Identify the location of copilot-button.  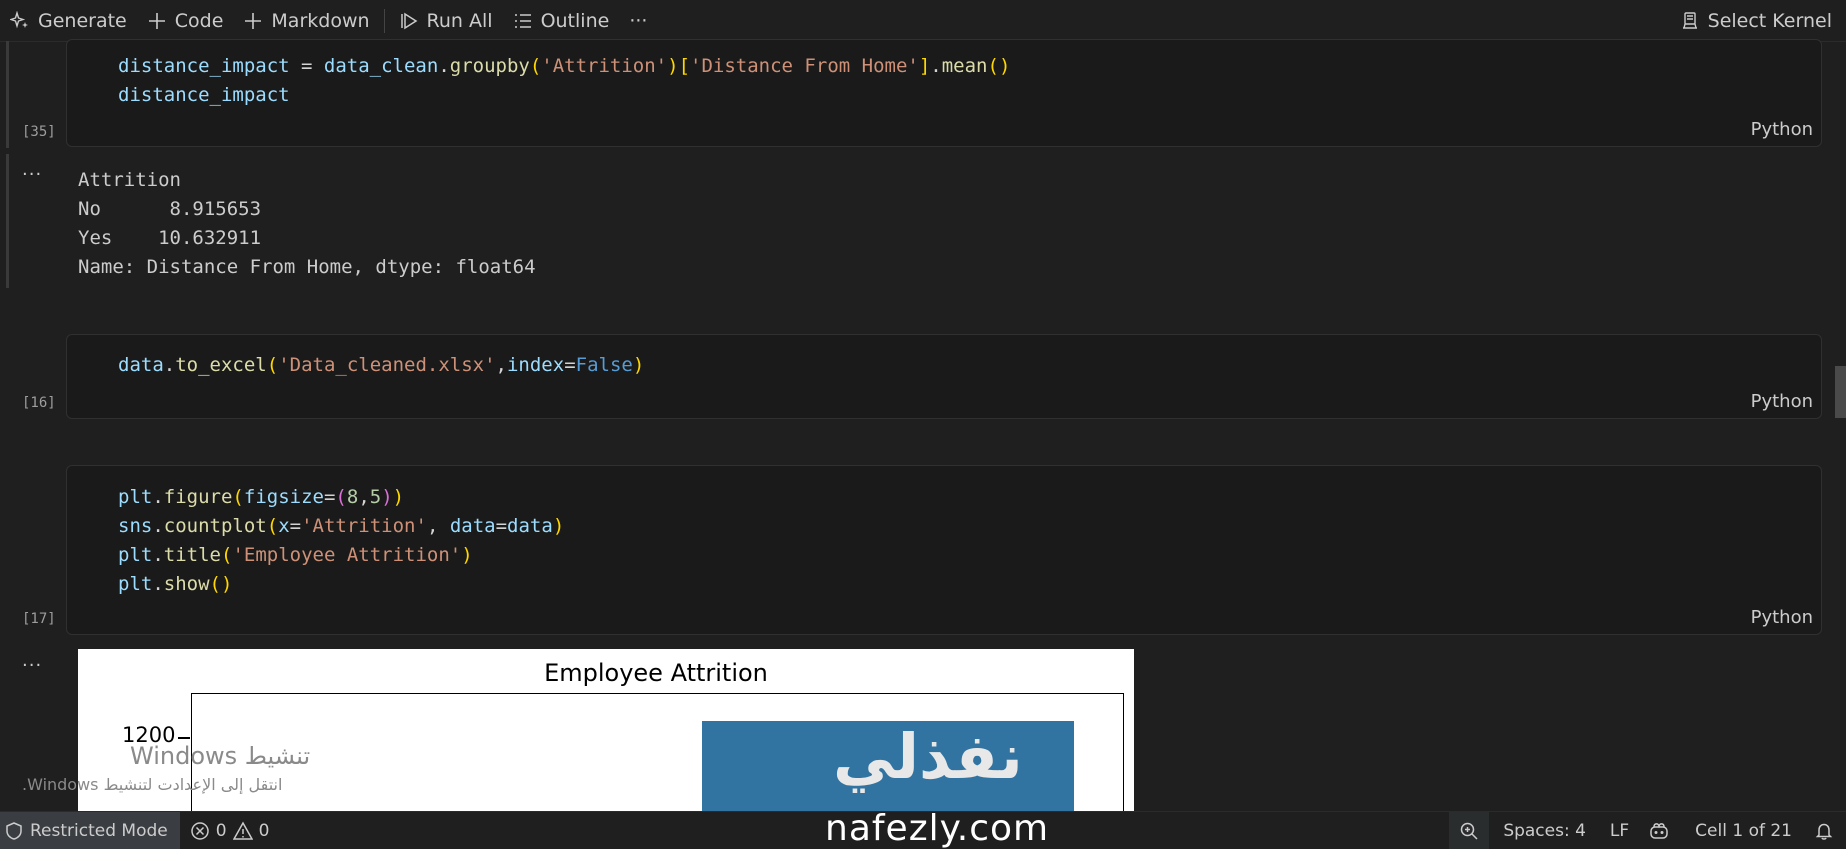
(1659, 830).